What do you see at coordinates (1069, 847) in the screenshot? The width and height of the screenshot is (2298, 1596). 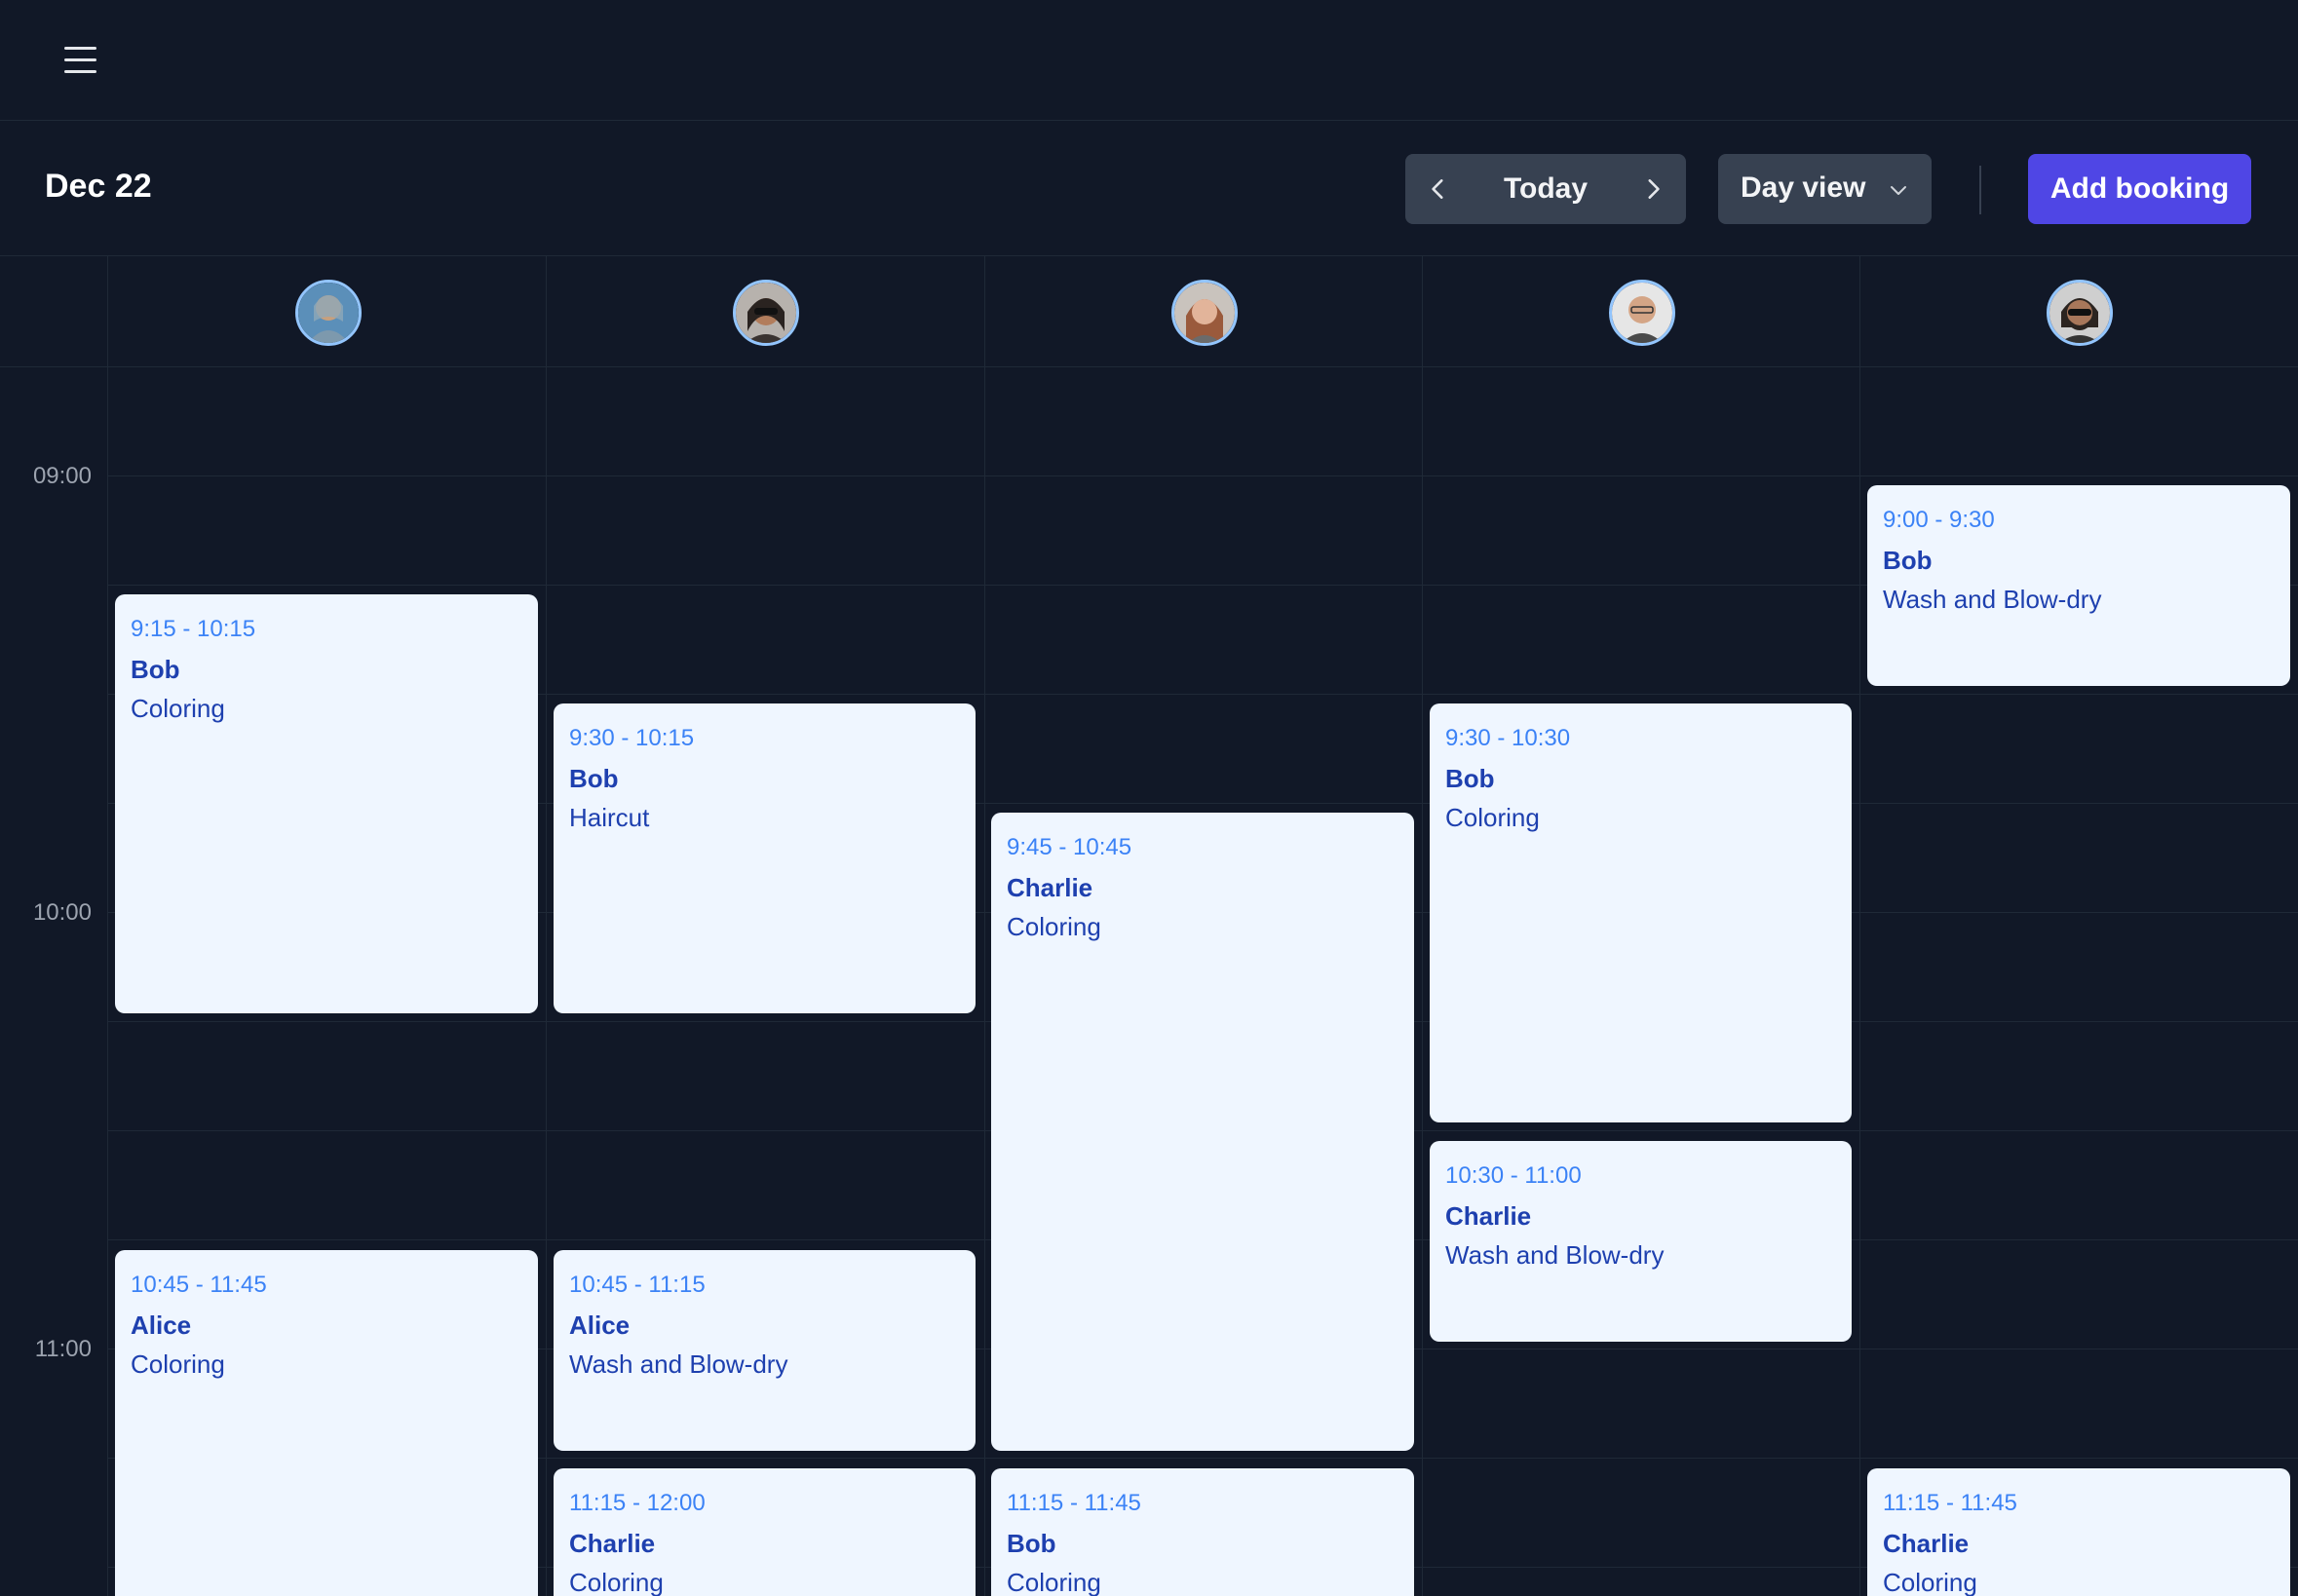 I see `booking-time: 9:45 - 10:45` at bounding box center [1069, 847].